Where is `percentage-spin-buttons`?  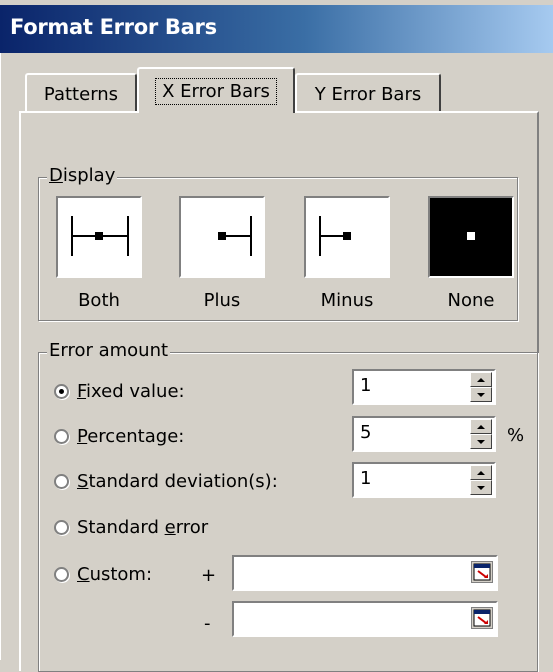 percentage-spin-buttons is located at coordinates (481, 434).